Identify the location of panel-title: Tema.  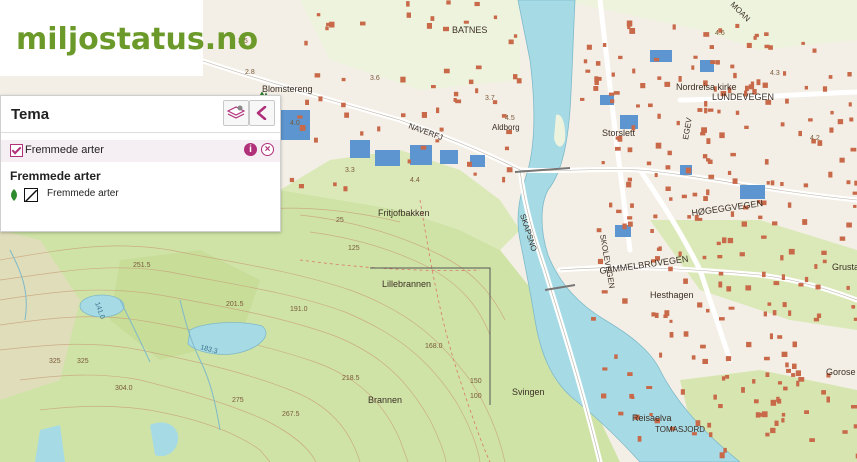
(30, 114).